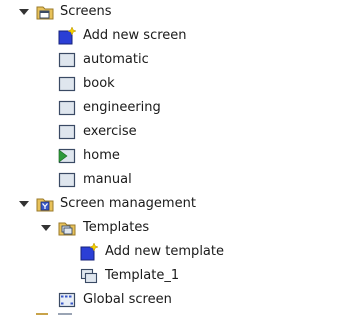 The height and width of the screenshot is (315, 343). I want to click on start-screen-icon, so click(67, 156).